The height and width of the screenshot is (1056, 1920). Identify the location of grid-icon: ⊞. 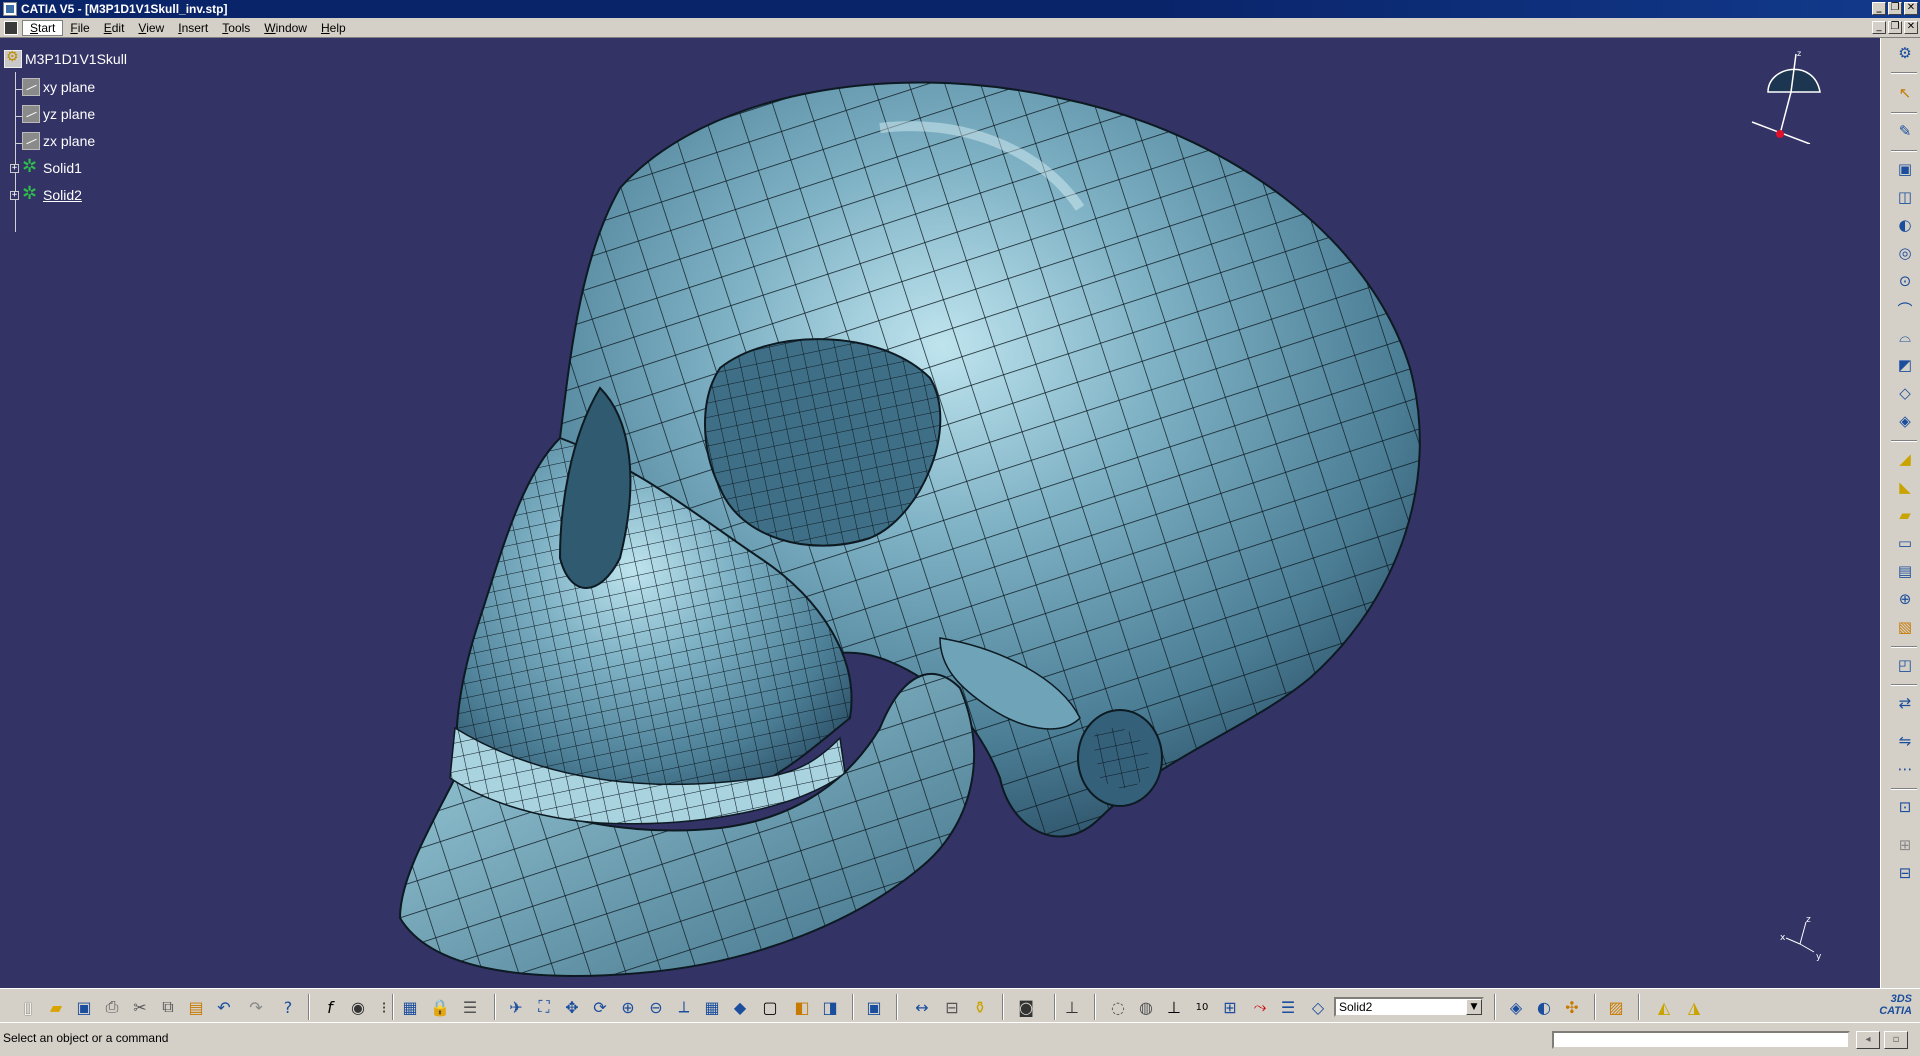
(1230, 1007).